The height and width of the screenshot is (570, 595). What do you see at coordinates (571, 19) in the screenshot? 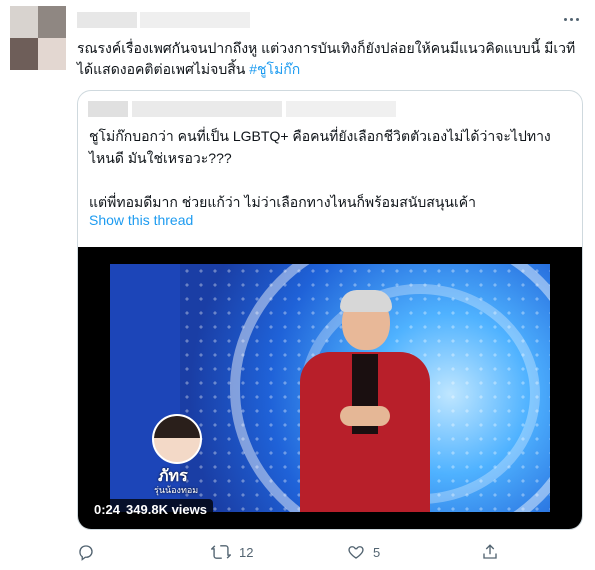
I see `more-icon` at bounding box center [571, 19].